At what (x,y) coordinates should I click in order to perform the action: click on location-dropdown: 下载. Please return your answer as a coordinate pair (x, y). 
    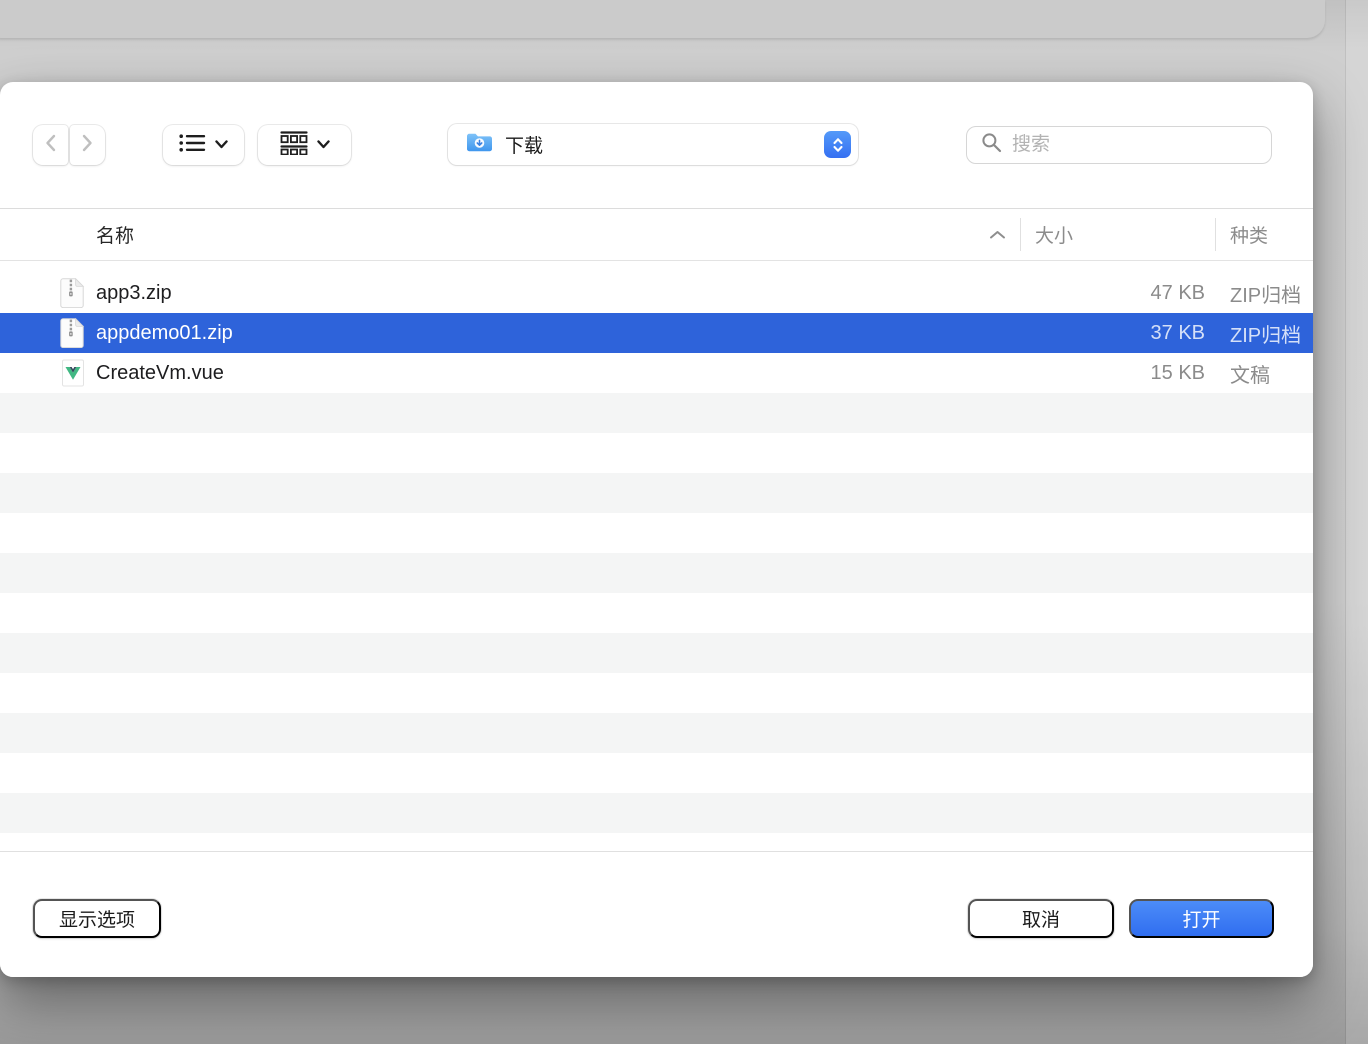
    Looking at the image, I should click on (653, 144).